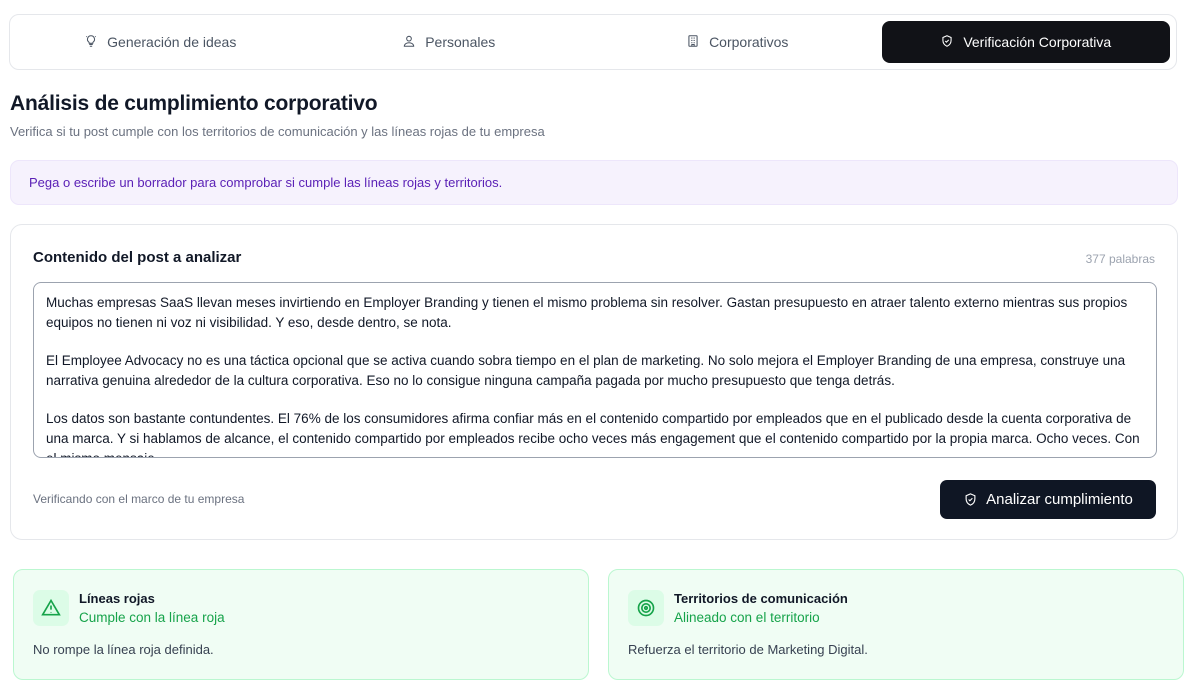 This screenshot has width=1198, height=694. Describe the element at coordinates (693, 42) in the screenshot. I see `building-icon` at that location.